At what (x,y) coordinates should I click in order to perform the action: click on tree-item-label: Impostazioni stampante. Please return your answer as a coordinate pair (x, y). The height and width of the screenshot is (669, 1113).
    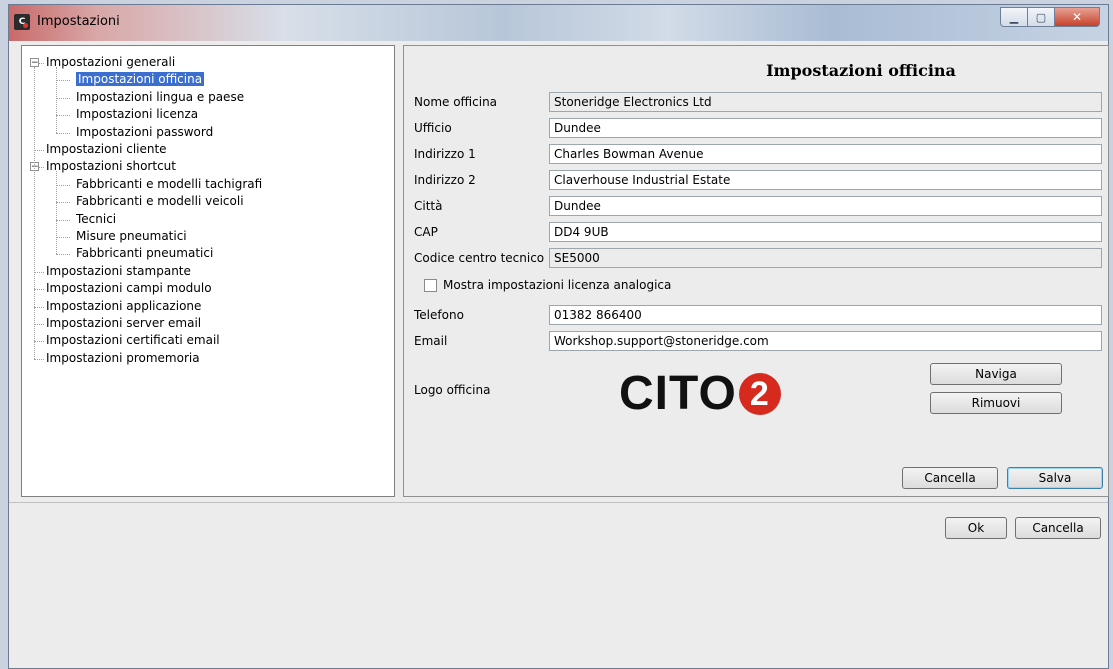
    Looking at the image, I should click on (118, 270).